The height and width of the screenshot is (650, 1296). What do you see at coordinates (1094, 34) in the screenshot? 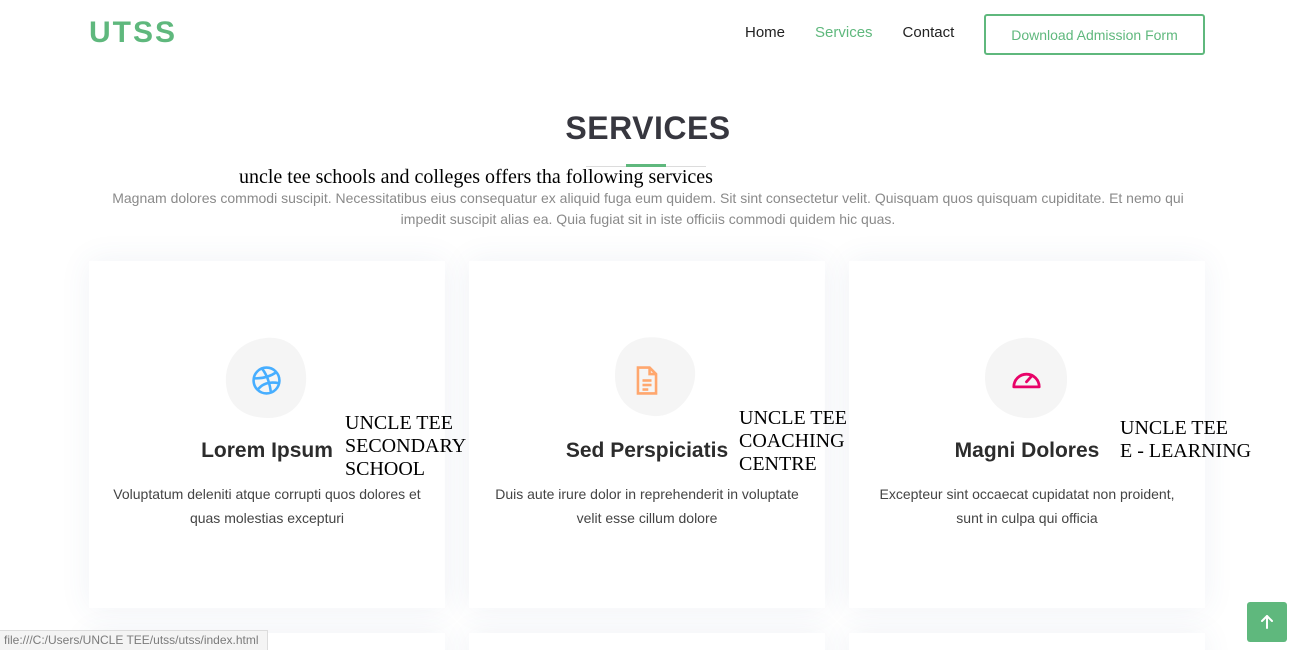
I see `download-admission-form-button: Download Admission Form` at bounding box center [1094, 34].